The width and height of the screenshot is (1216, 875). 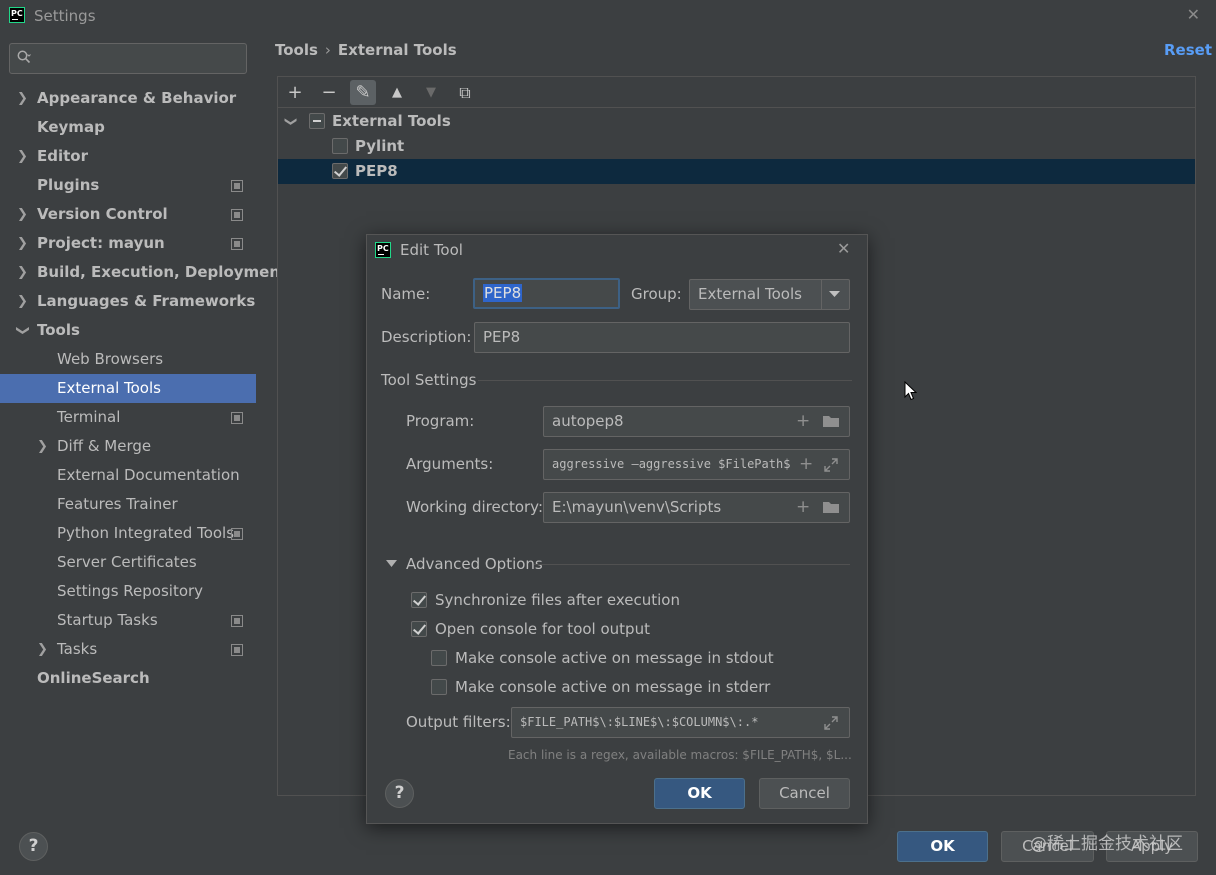 I want to click on sidebar-item-terminal: Terminal, so click(x=128, y=417).